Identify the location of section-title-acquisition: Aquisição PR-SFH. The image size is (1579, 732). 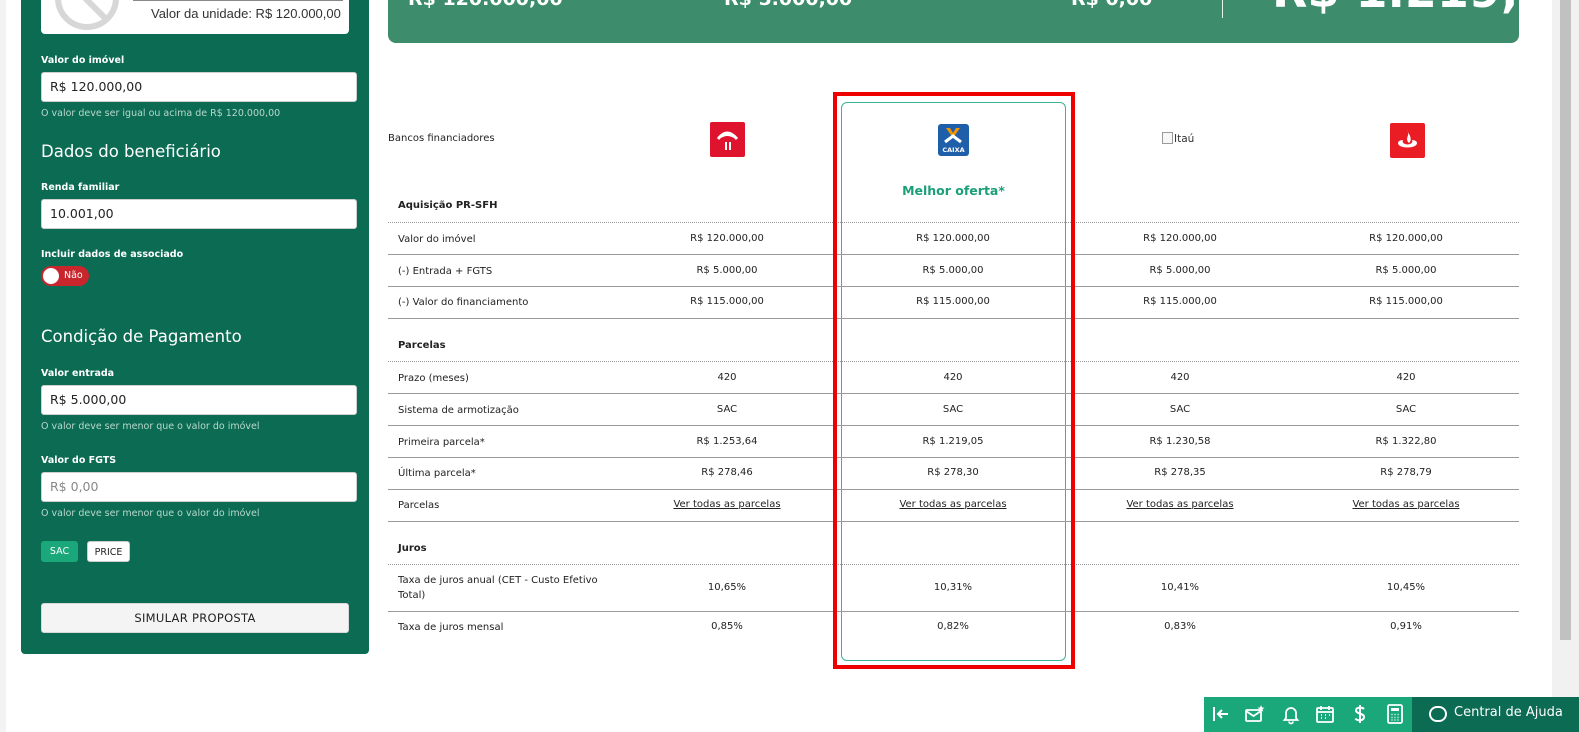
(448, 205).